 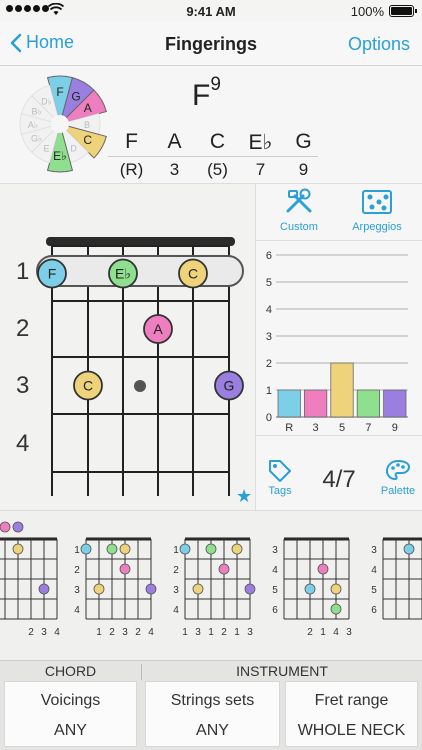 I want to click on tags-label: Tags, so click(x=280, y=491).